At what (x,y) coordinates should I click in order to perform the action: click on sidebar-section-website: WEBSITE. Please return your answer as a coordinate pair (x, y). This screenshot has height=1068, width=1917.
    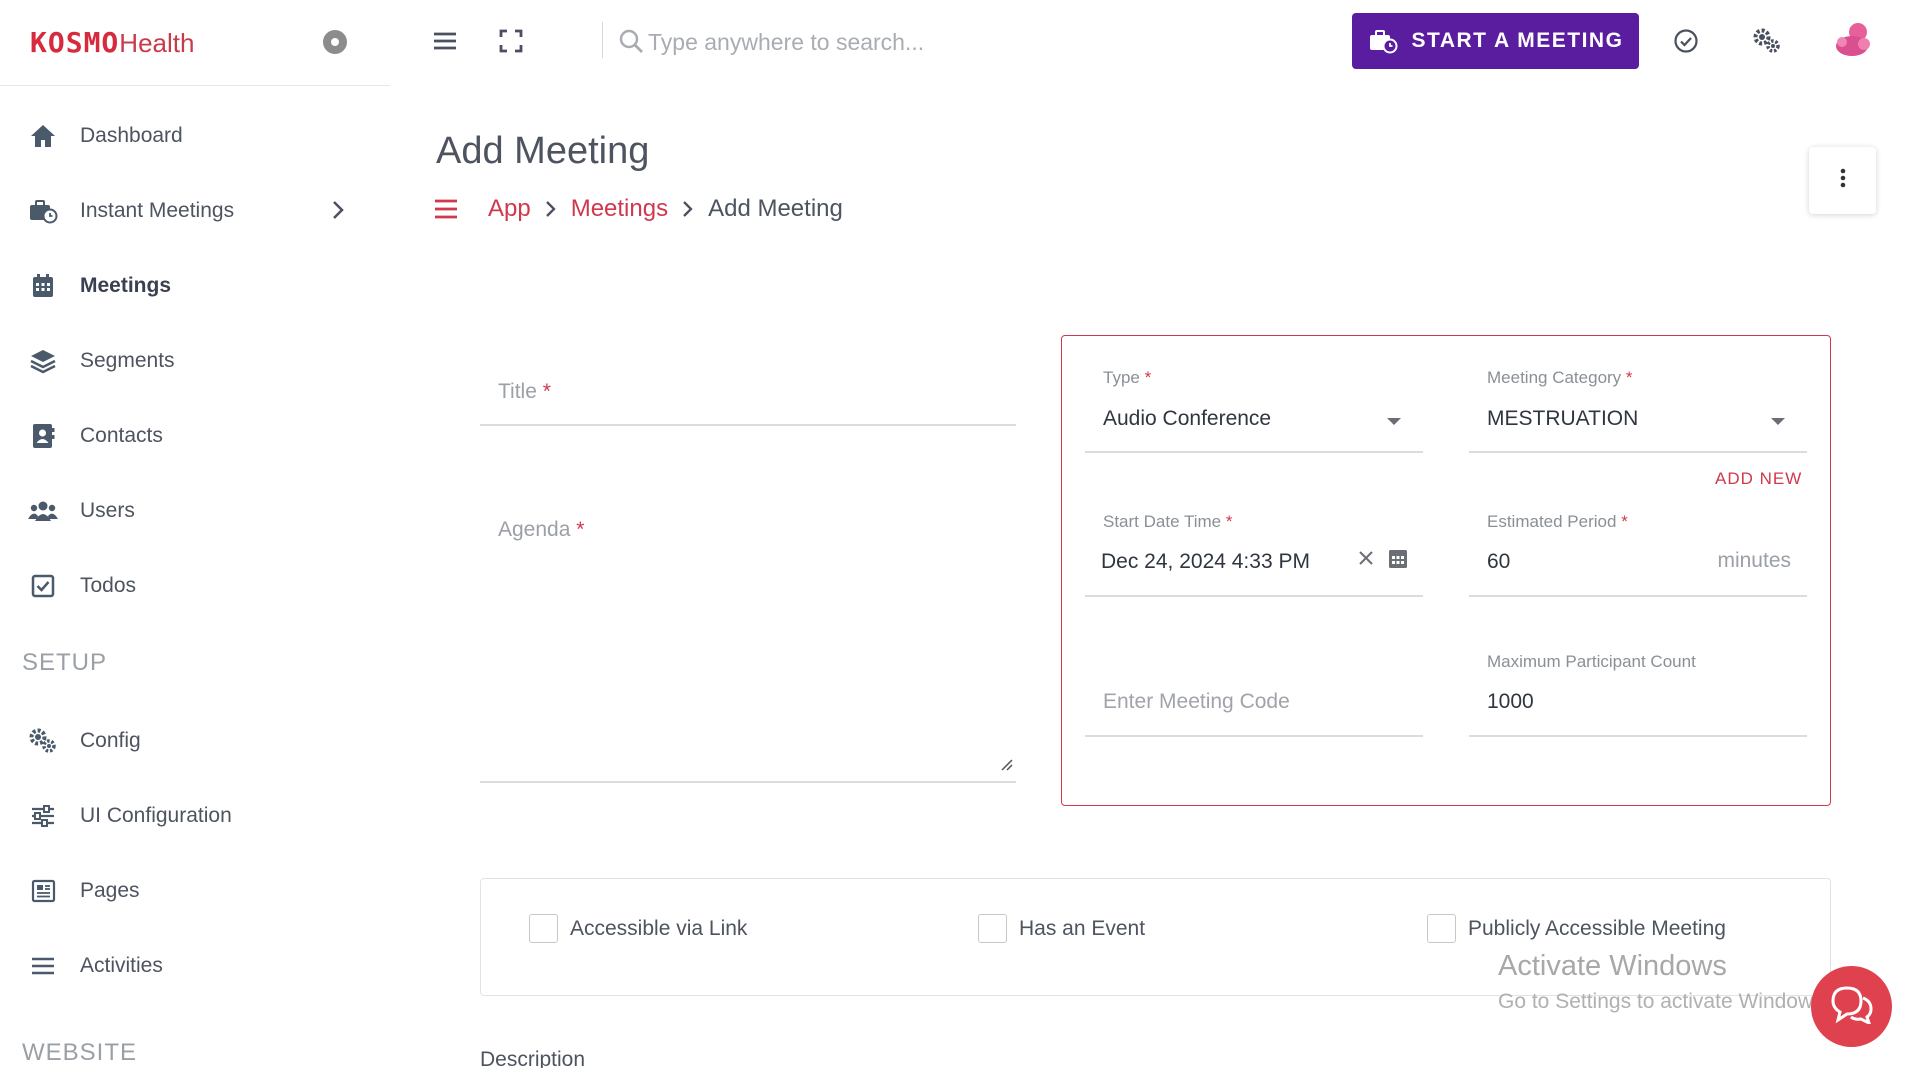
    Looking at the image, I should click on (80, 1052).